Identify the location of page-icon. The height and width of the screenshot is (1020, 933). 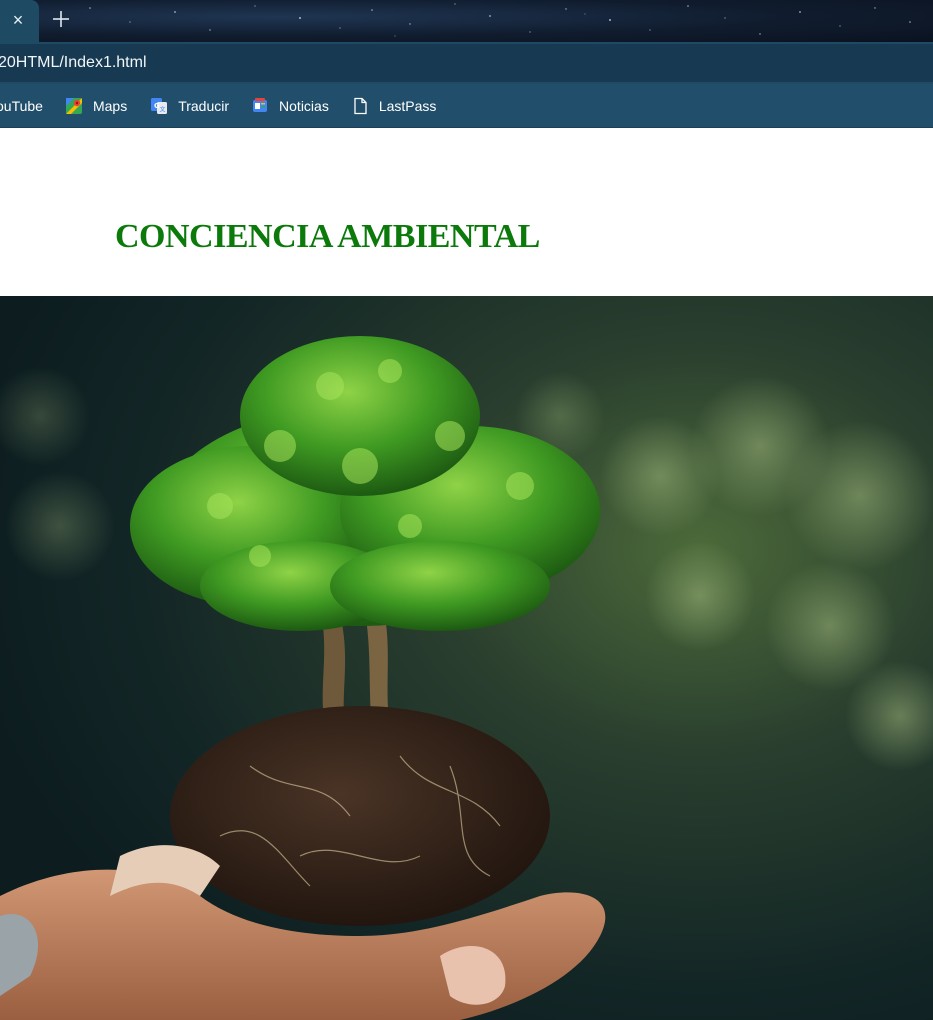
(360, 106).